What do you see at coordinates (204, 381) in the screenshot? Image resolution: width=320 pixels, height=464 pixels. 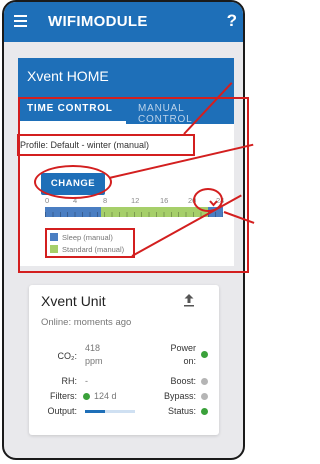 I see `boost-status-dot` at bounding box center [204, 381].